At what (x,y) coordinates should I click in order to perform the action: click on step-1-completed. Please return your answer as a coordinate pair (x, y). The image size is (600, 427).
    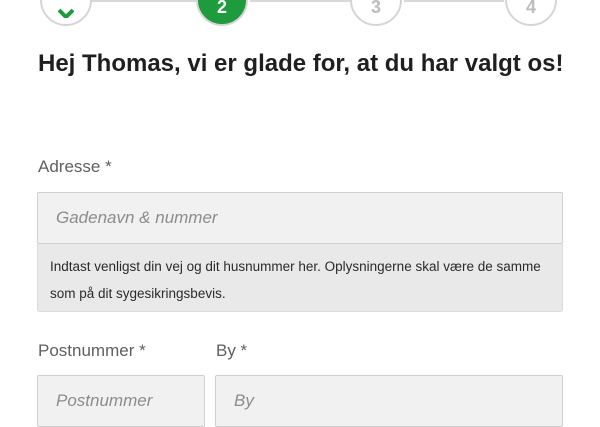
    Looking at the image, I should click on (66, 13).